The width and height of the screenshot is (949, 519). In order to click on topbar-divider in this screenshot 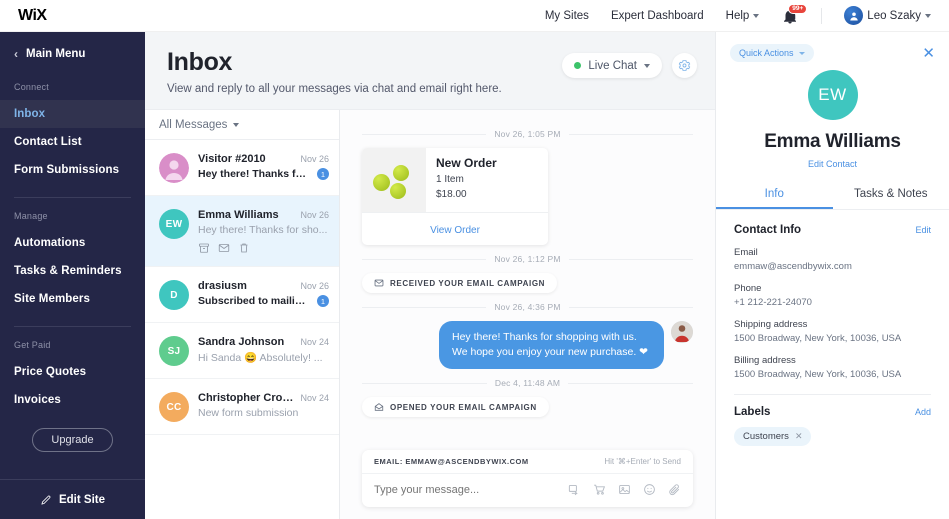, I will do `click(822, 15)`.